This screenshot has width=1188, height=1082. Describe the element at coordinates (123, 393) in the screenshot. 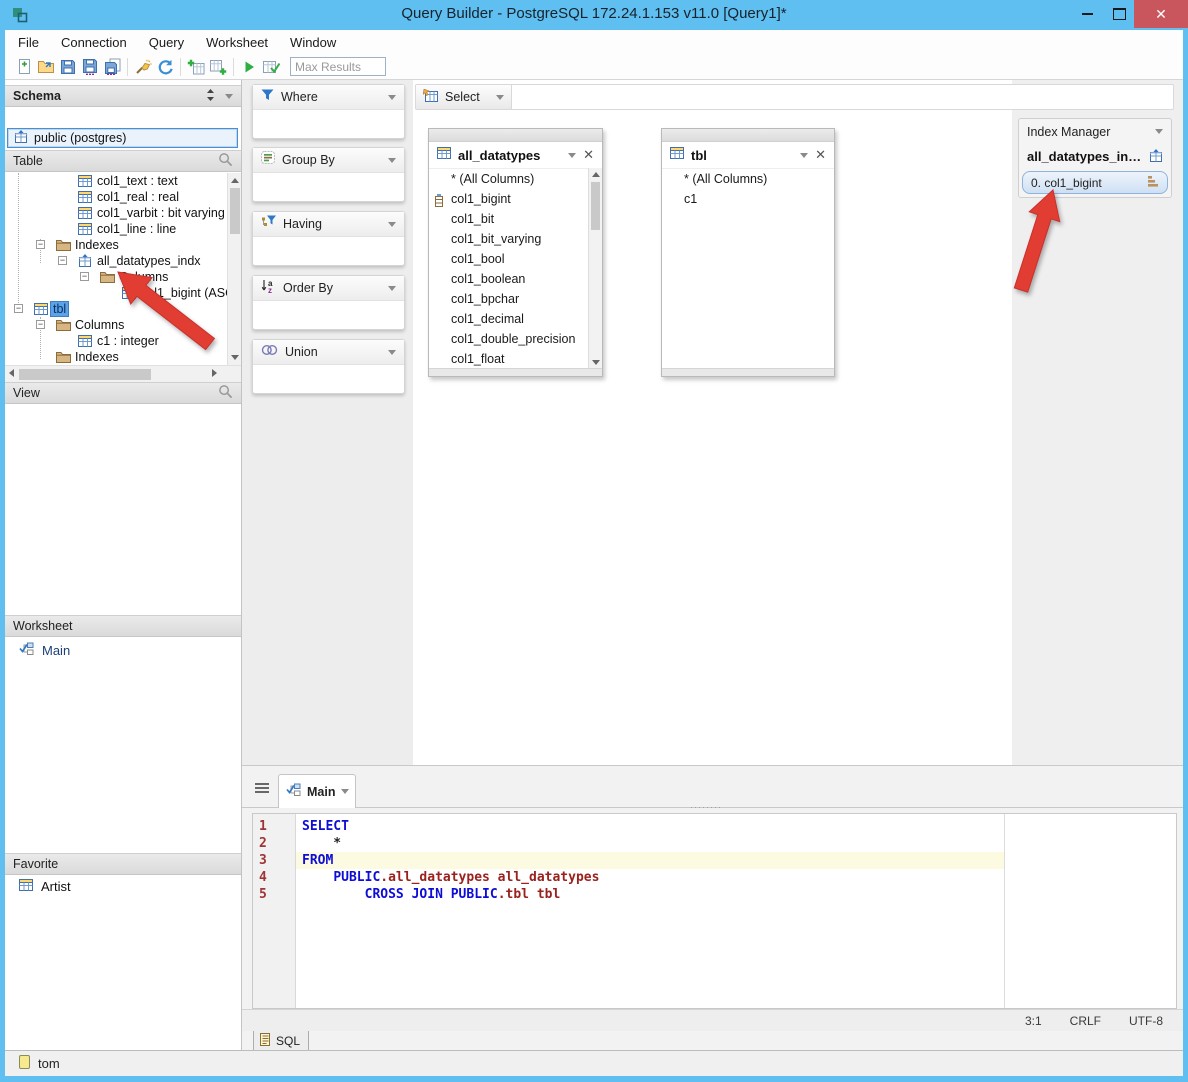

I see `view-section-header: View` at that location.